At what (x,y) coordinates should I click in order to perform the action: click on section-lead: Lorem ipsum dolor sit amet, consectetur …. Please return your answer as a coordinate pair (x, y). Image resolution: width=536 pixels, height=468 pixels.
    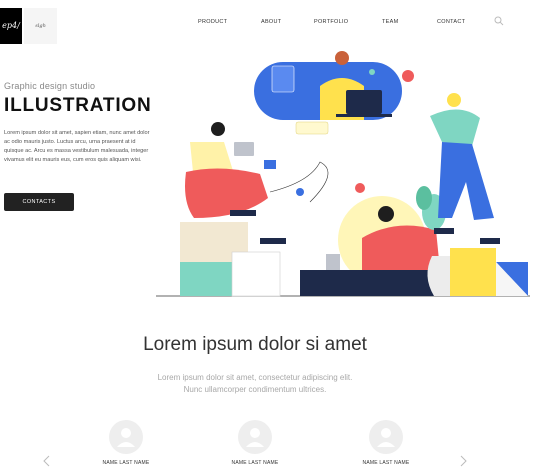
    Looking at the image, I should click on (255, 384).